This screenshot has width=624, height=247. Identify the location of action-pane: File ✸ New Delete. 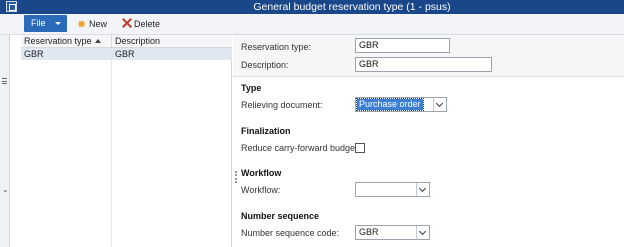
(312, 24).